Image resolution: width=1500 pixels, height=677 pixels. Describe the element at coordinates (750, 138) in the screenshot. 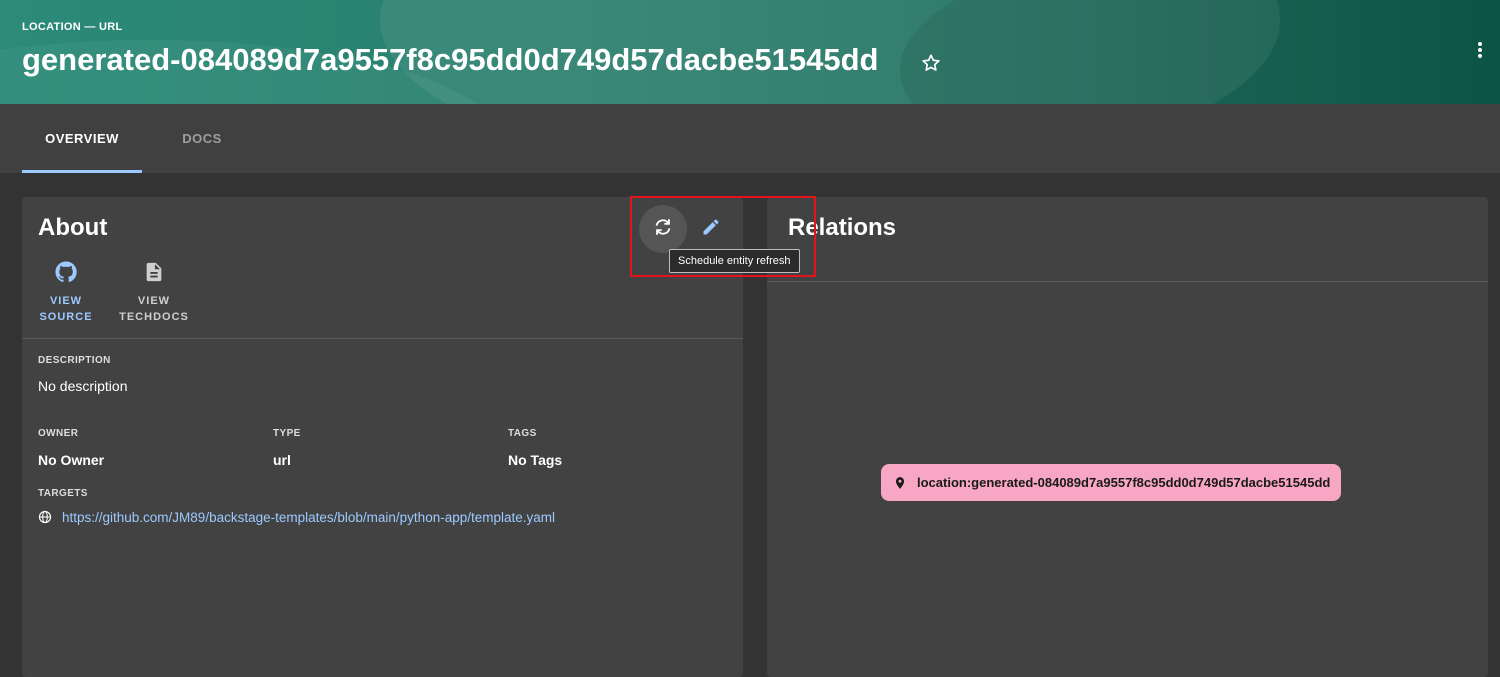

I see `tab-bar: OVERVIEW DOCS` at that location.